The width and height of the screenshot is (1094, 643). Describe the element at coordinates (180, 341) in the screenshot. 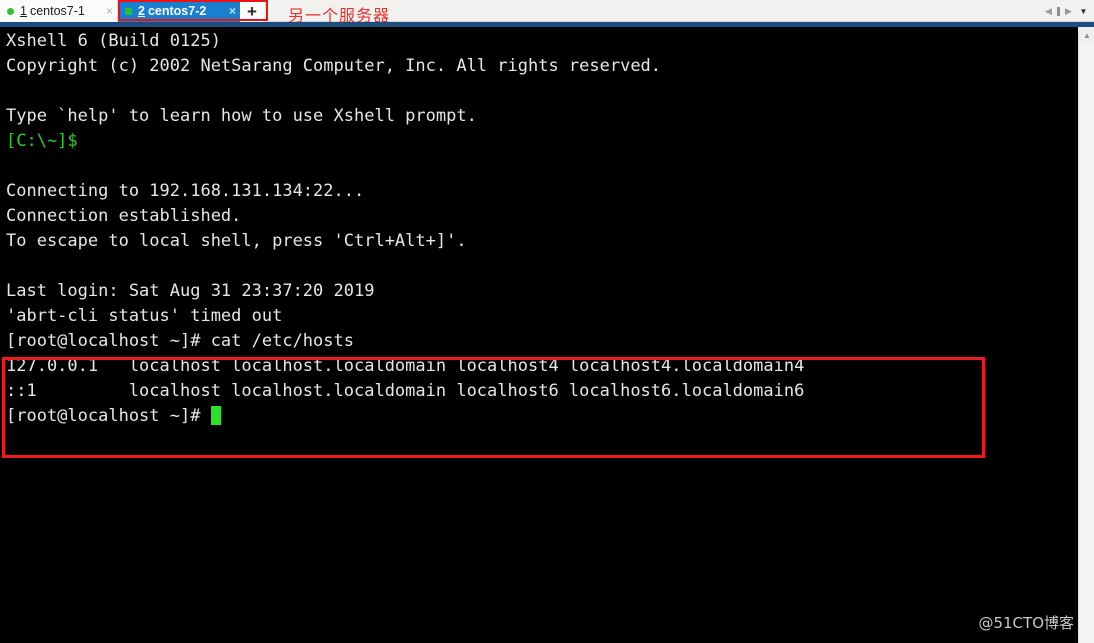

I see `terminal-line: [root@localhost ~]# cat /etc/hosts` at that location.